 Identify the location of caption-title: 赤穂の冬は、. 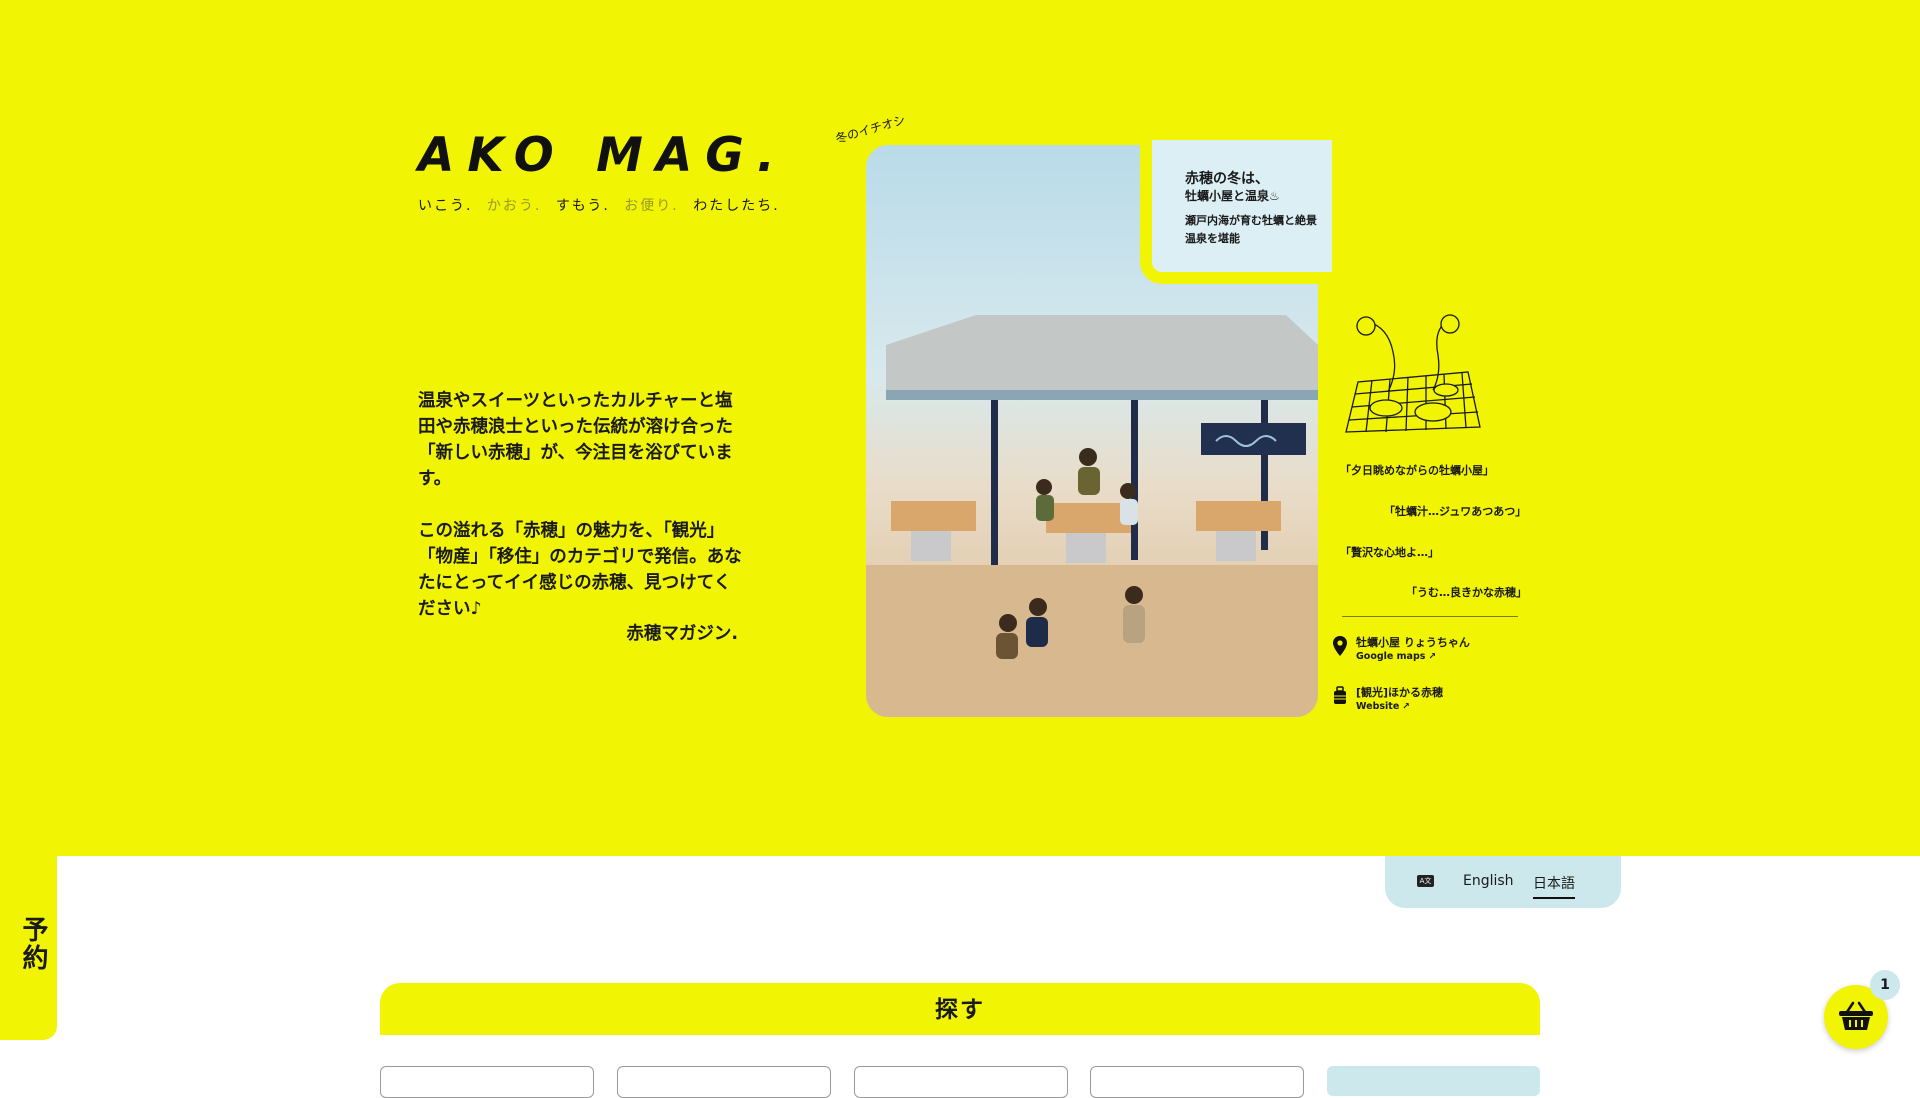
(1227, 179).